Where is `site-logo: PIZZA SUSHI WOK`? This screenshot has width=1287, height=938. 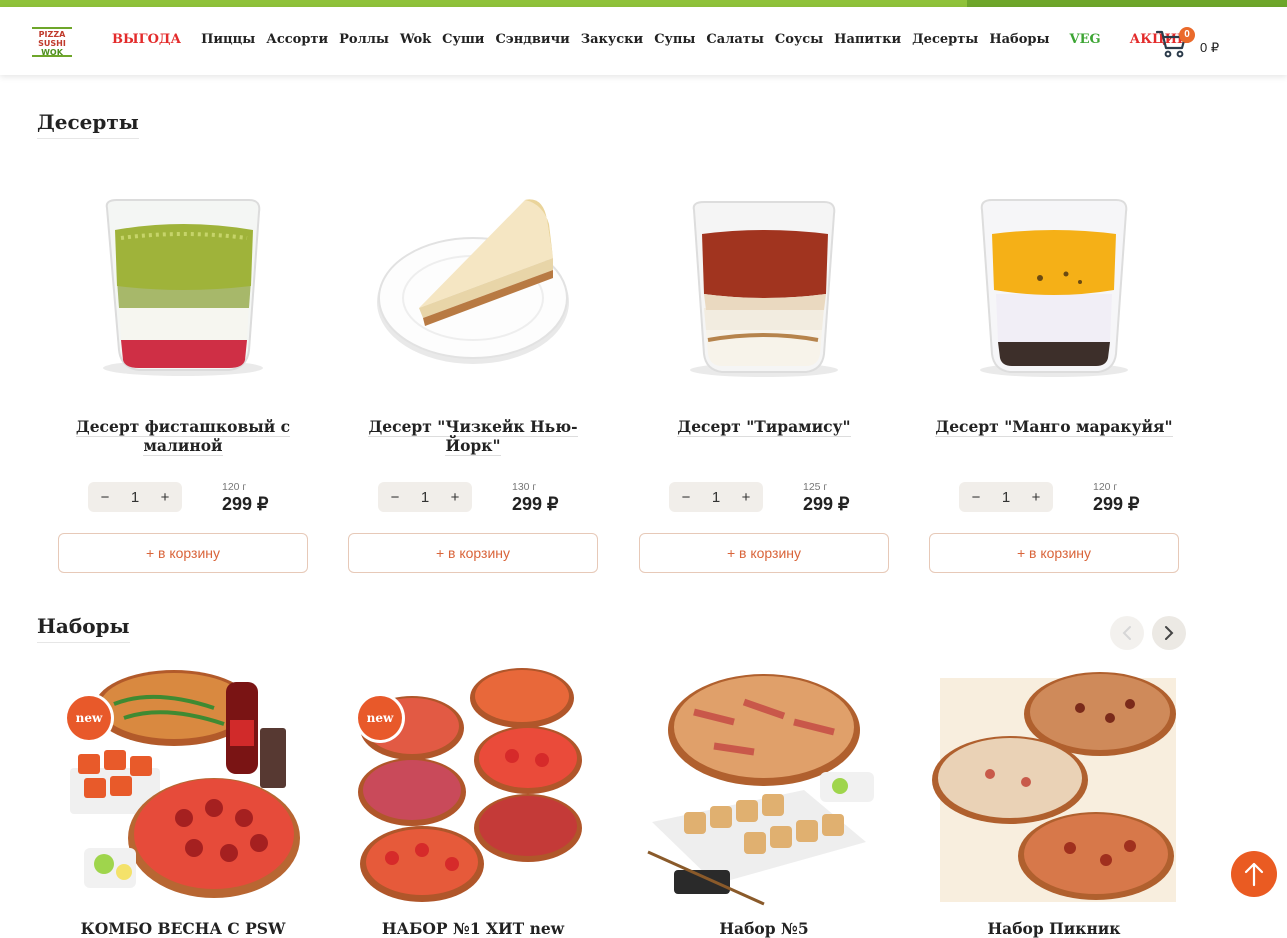
site-logo: PIZZA SUSHI WOK is located at coordinates (52, 42).